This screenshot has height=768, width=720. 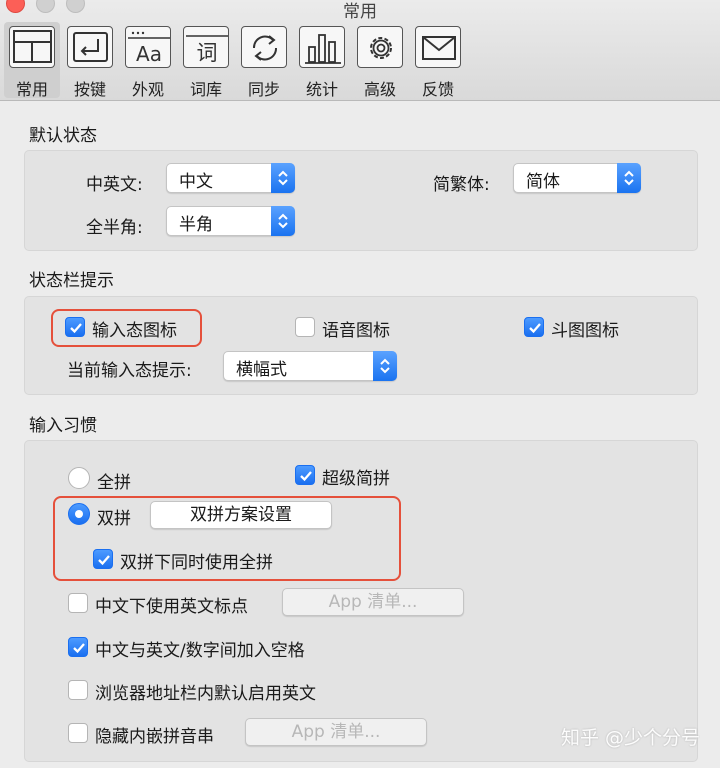 What do you see at coordinates (263, 89) in the screenshot?
I see `tab-sync-label: 同步` at bounding box center [263, 89].